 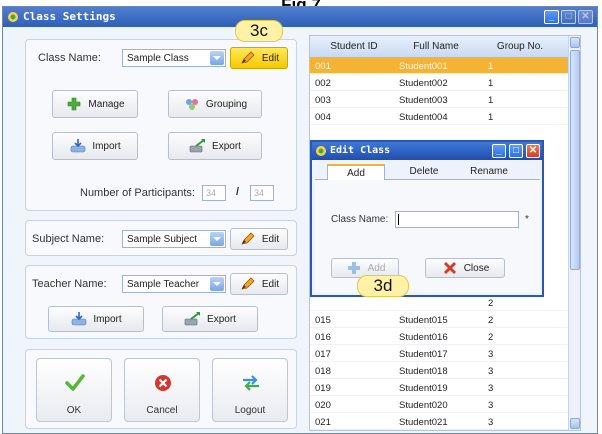 What do you see at coordinates (568, 17) in the screenshot?
I see `maximize-button: □` at bounding box center [568, 17].